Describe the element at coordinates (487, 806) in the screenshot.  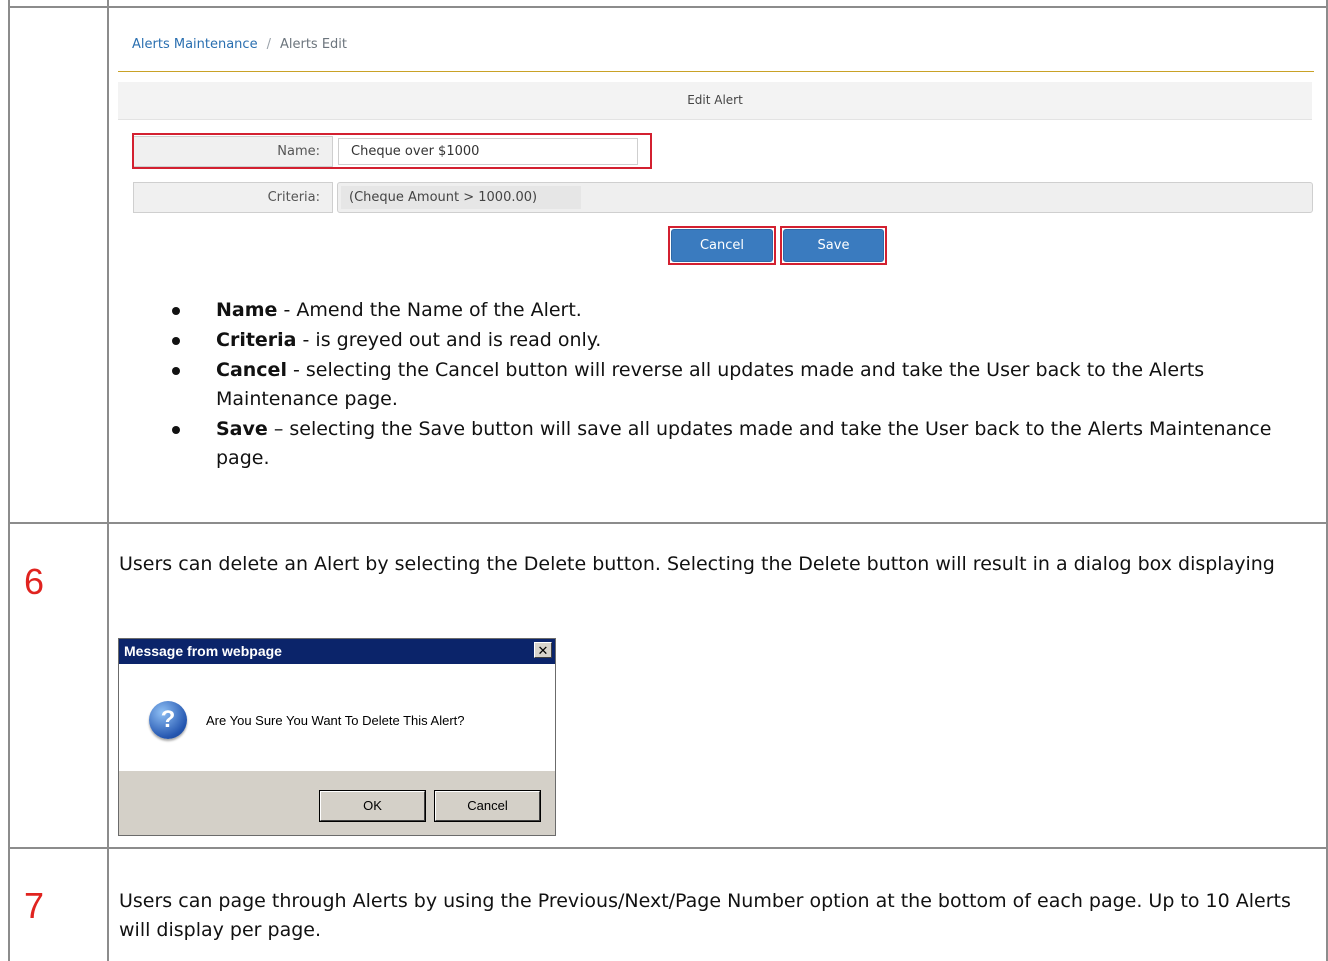
I see `dialog-cancel-button: Cancel` at that location.